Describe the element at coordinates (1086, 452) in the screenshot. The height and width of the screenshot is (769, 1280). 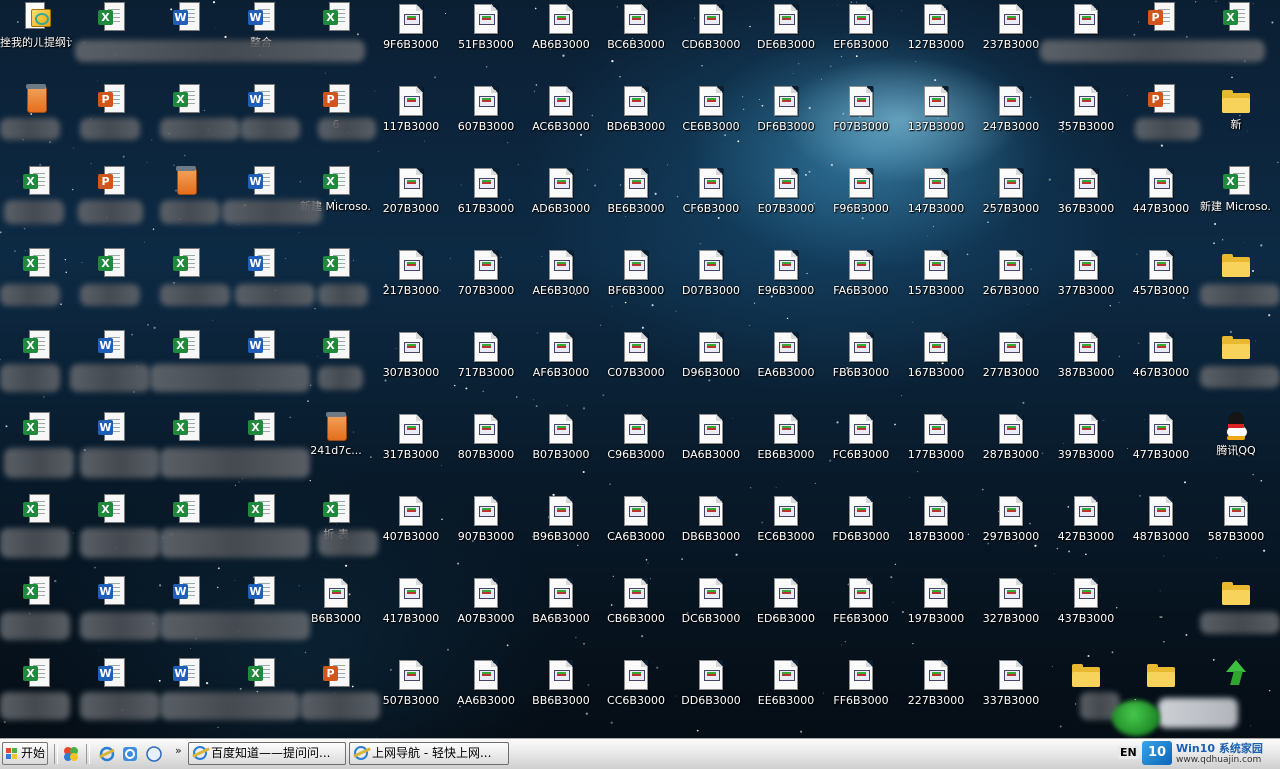
I see `desktop-icon: 397B3000` at that location.